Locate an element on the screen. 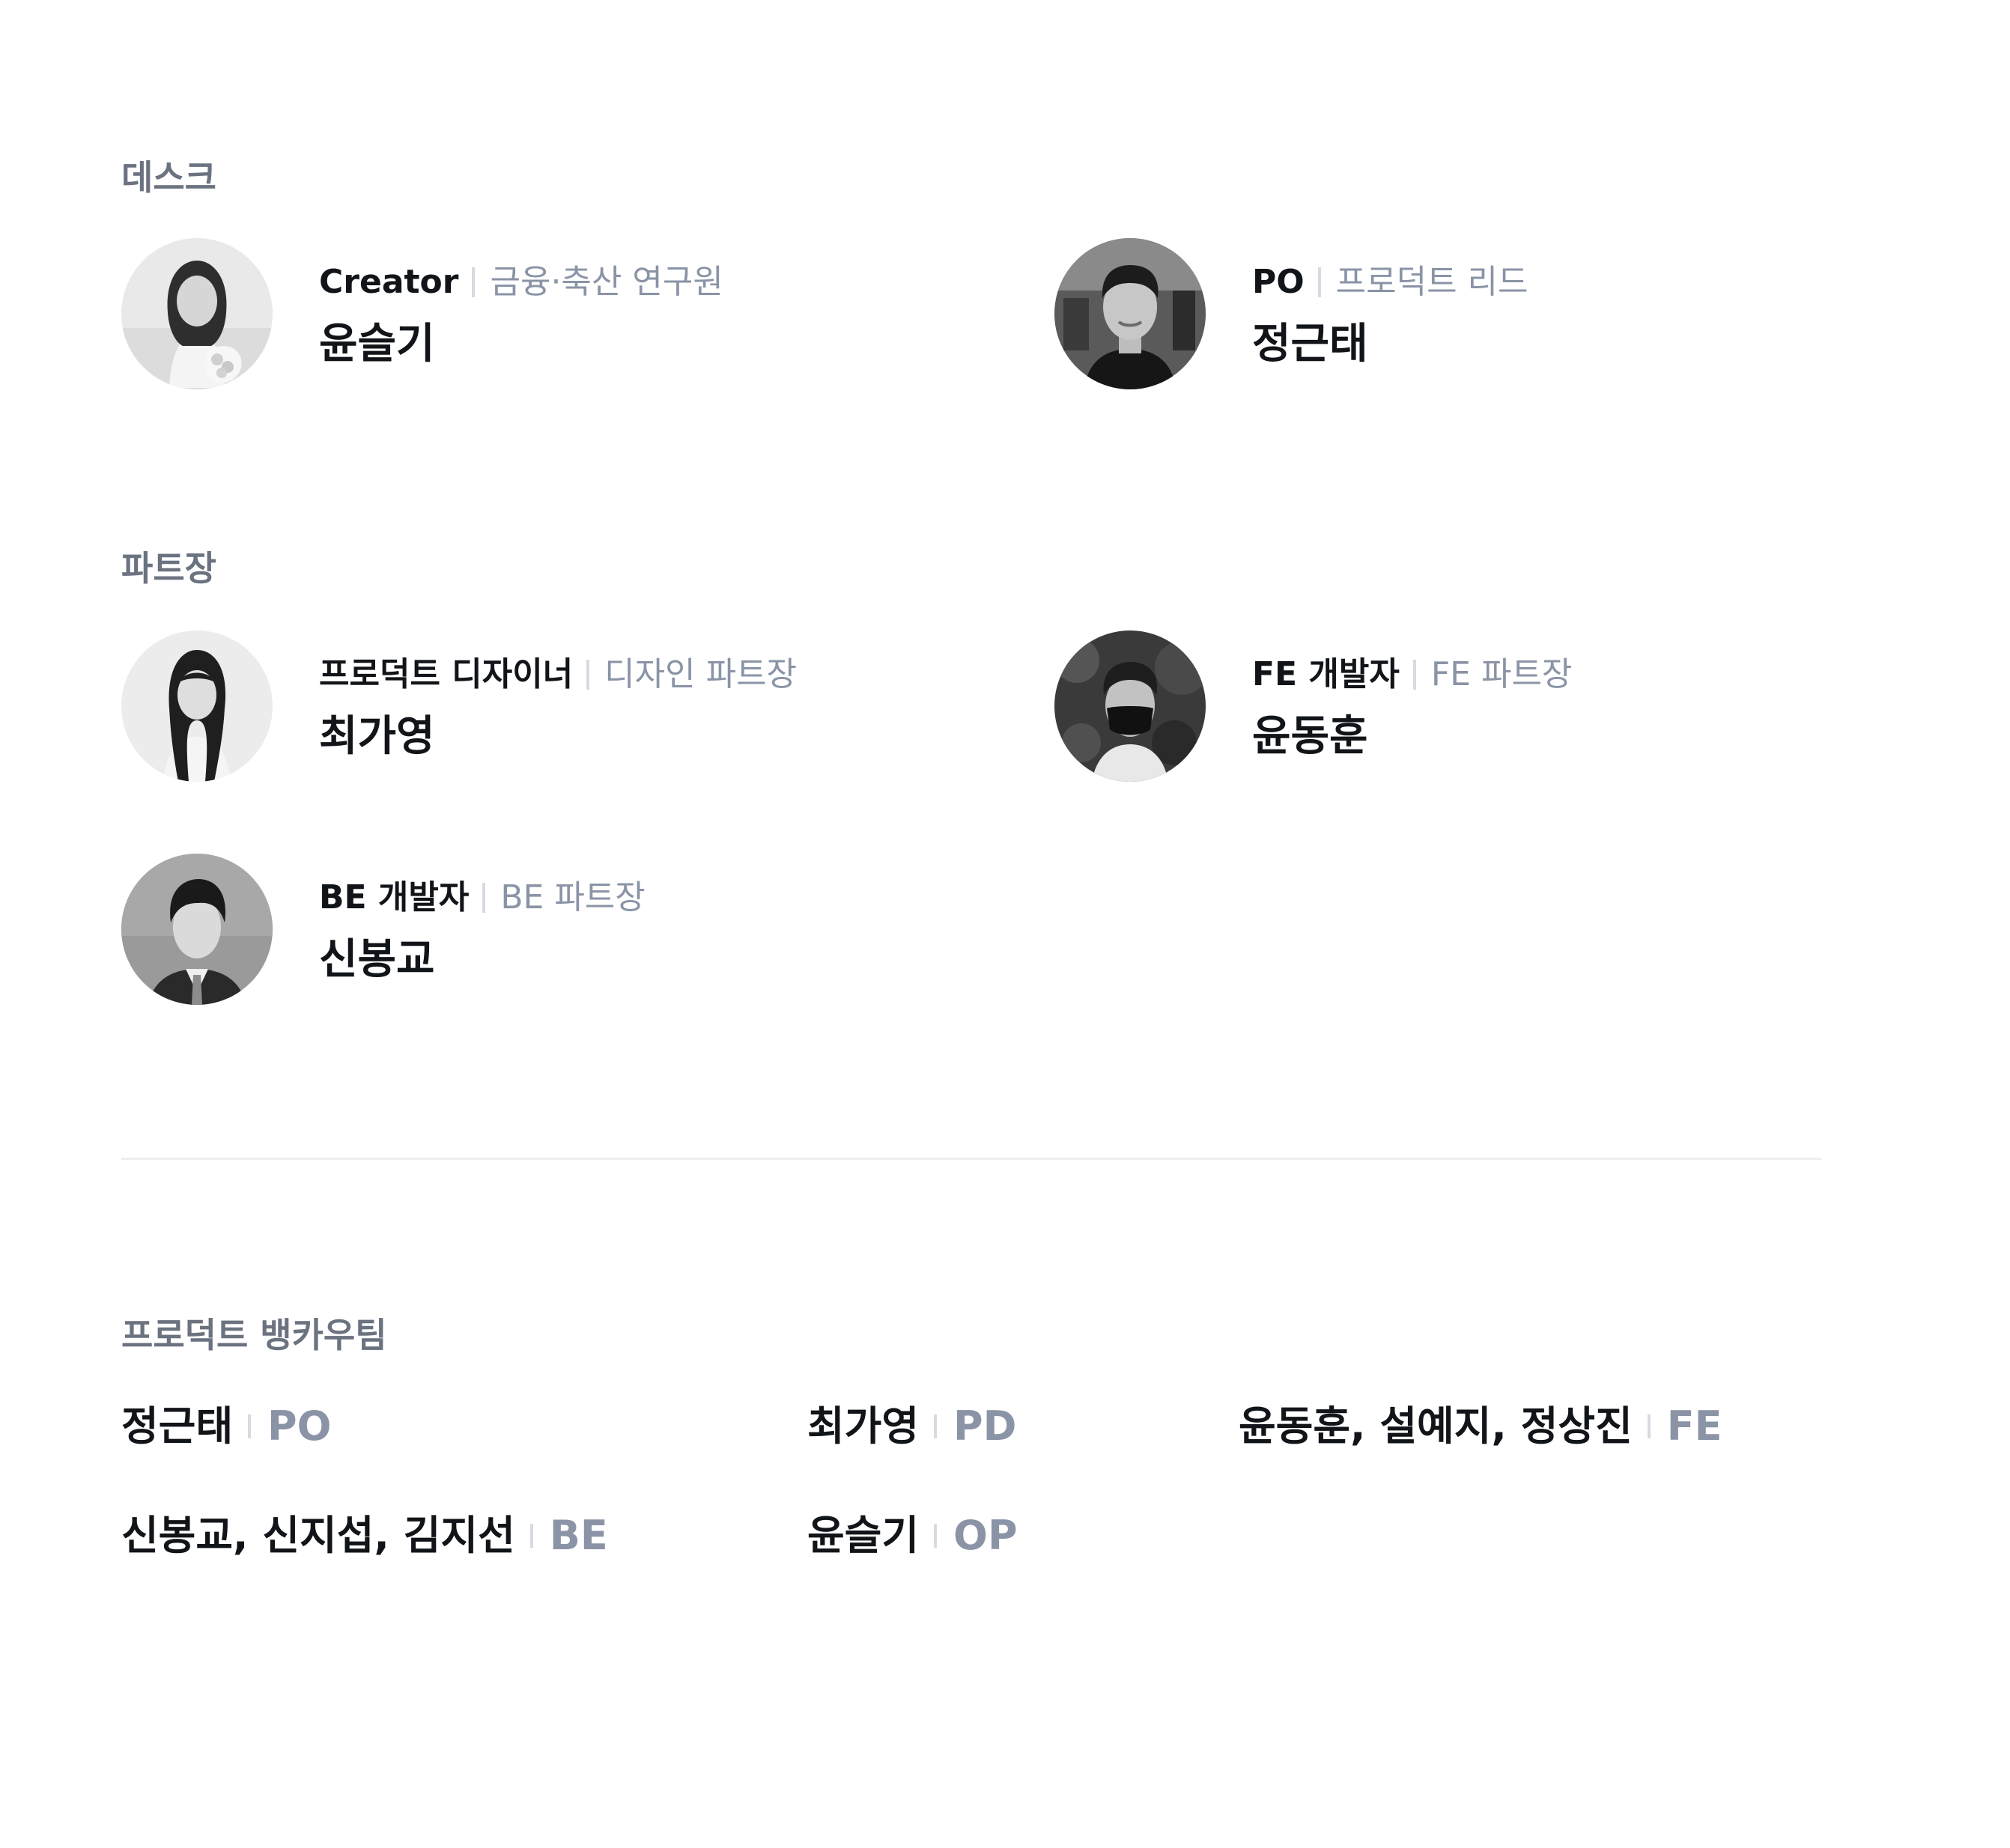  member-name: 최가영 is located at coordinates (377, 736).